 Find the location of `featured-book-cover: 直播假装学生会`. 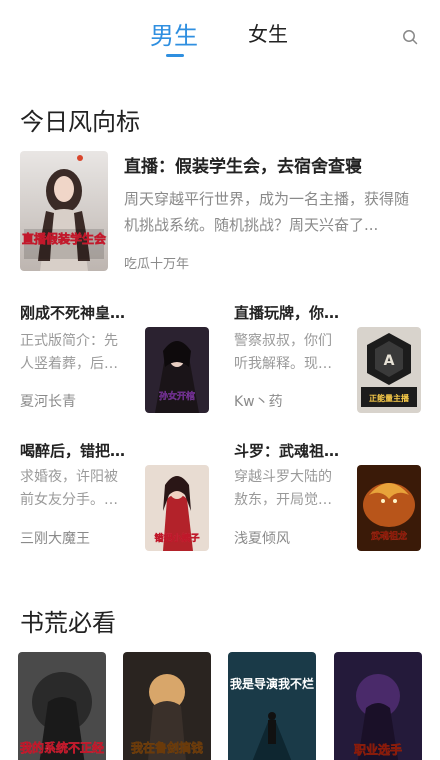

featured-book-cover: 直播假装学生会 is located at coordinates (64, 211).